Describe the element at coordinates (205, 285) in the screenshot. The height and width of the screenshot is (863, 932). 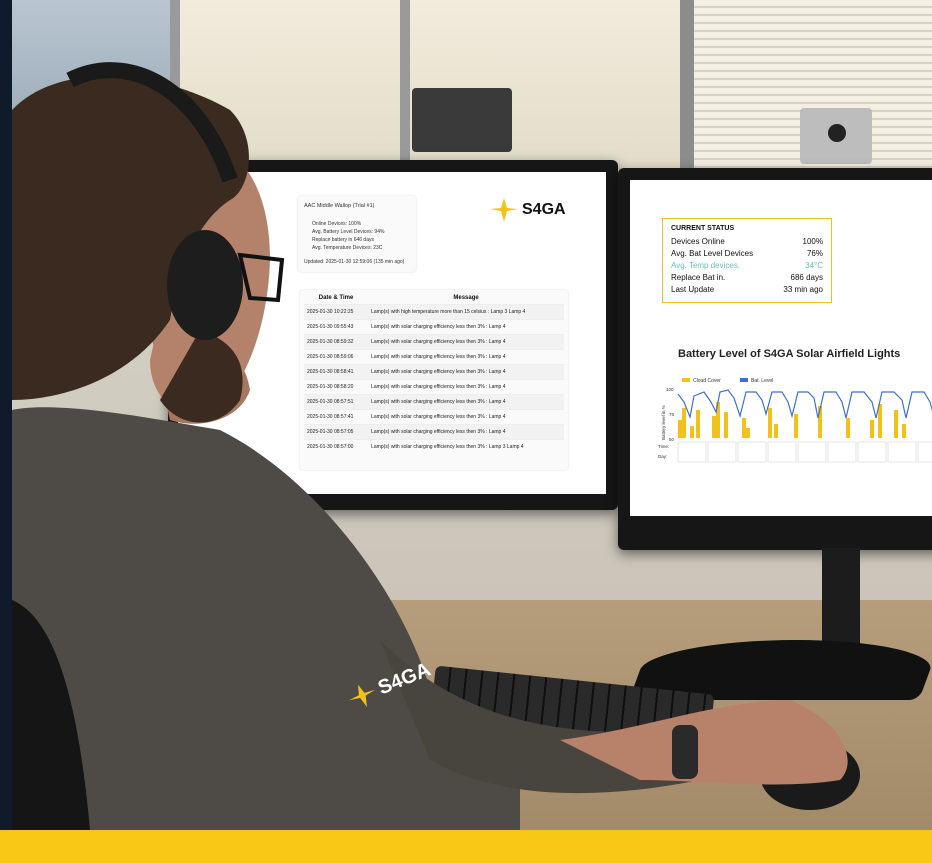
I see `headphone-cup` at that location.